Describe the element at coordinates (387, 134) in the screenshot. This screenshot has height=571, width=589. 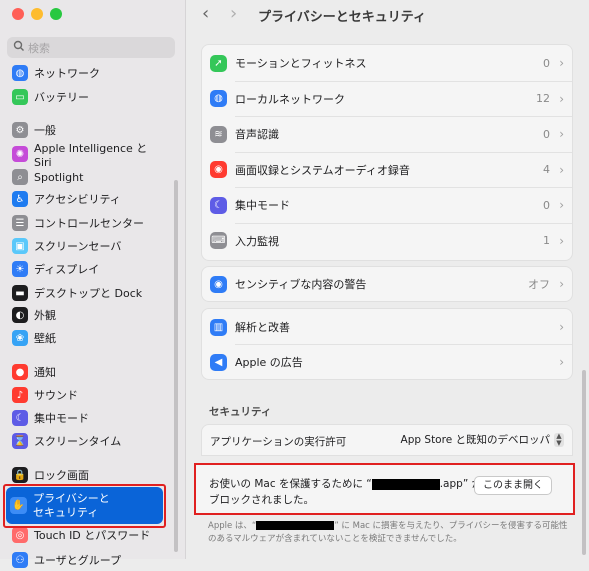
I see `privacy-row: ≋ 音声認識 0 ›` at that location.